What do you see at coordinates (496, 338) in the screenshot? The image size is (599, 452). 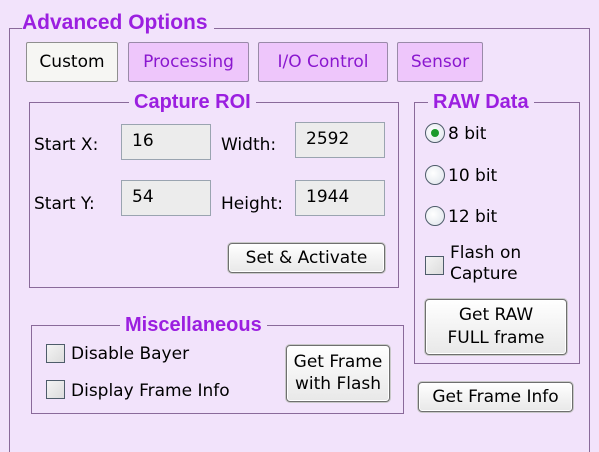 I see `get-raw-line2: FULL frame` at bounding box center [496, 338].